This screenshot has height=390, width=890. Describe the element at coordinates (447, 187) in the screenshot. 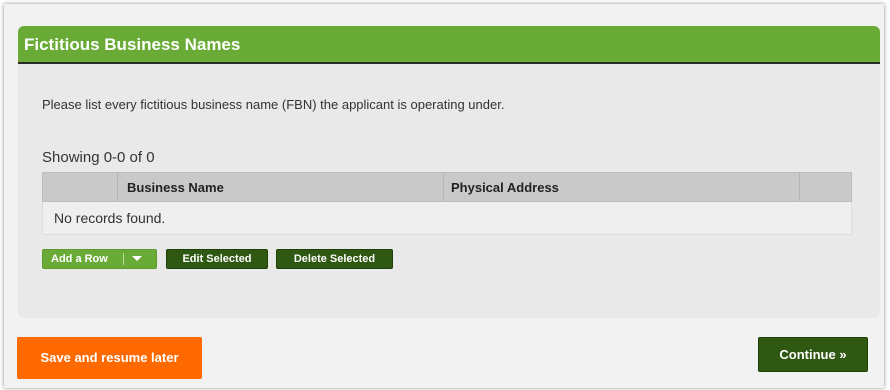

I see `grid-header-row: Business Name Physical Address` at that location.